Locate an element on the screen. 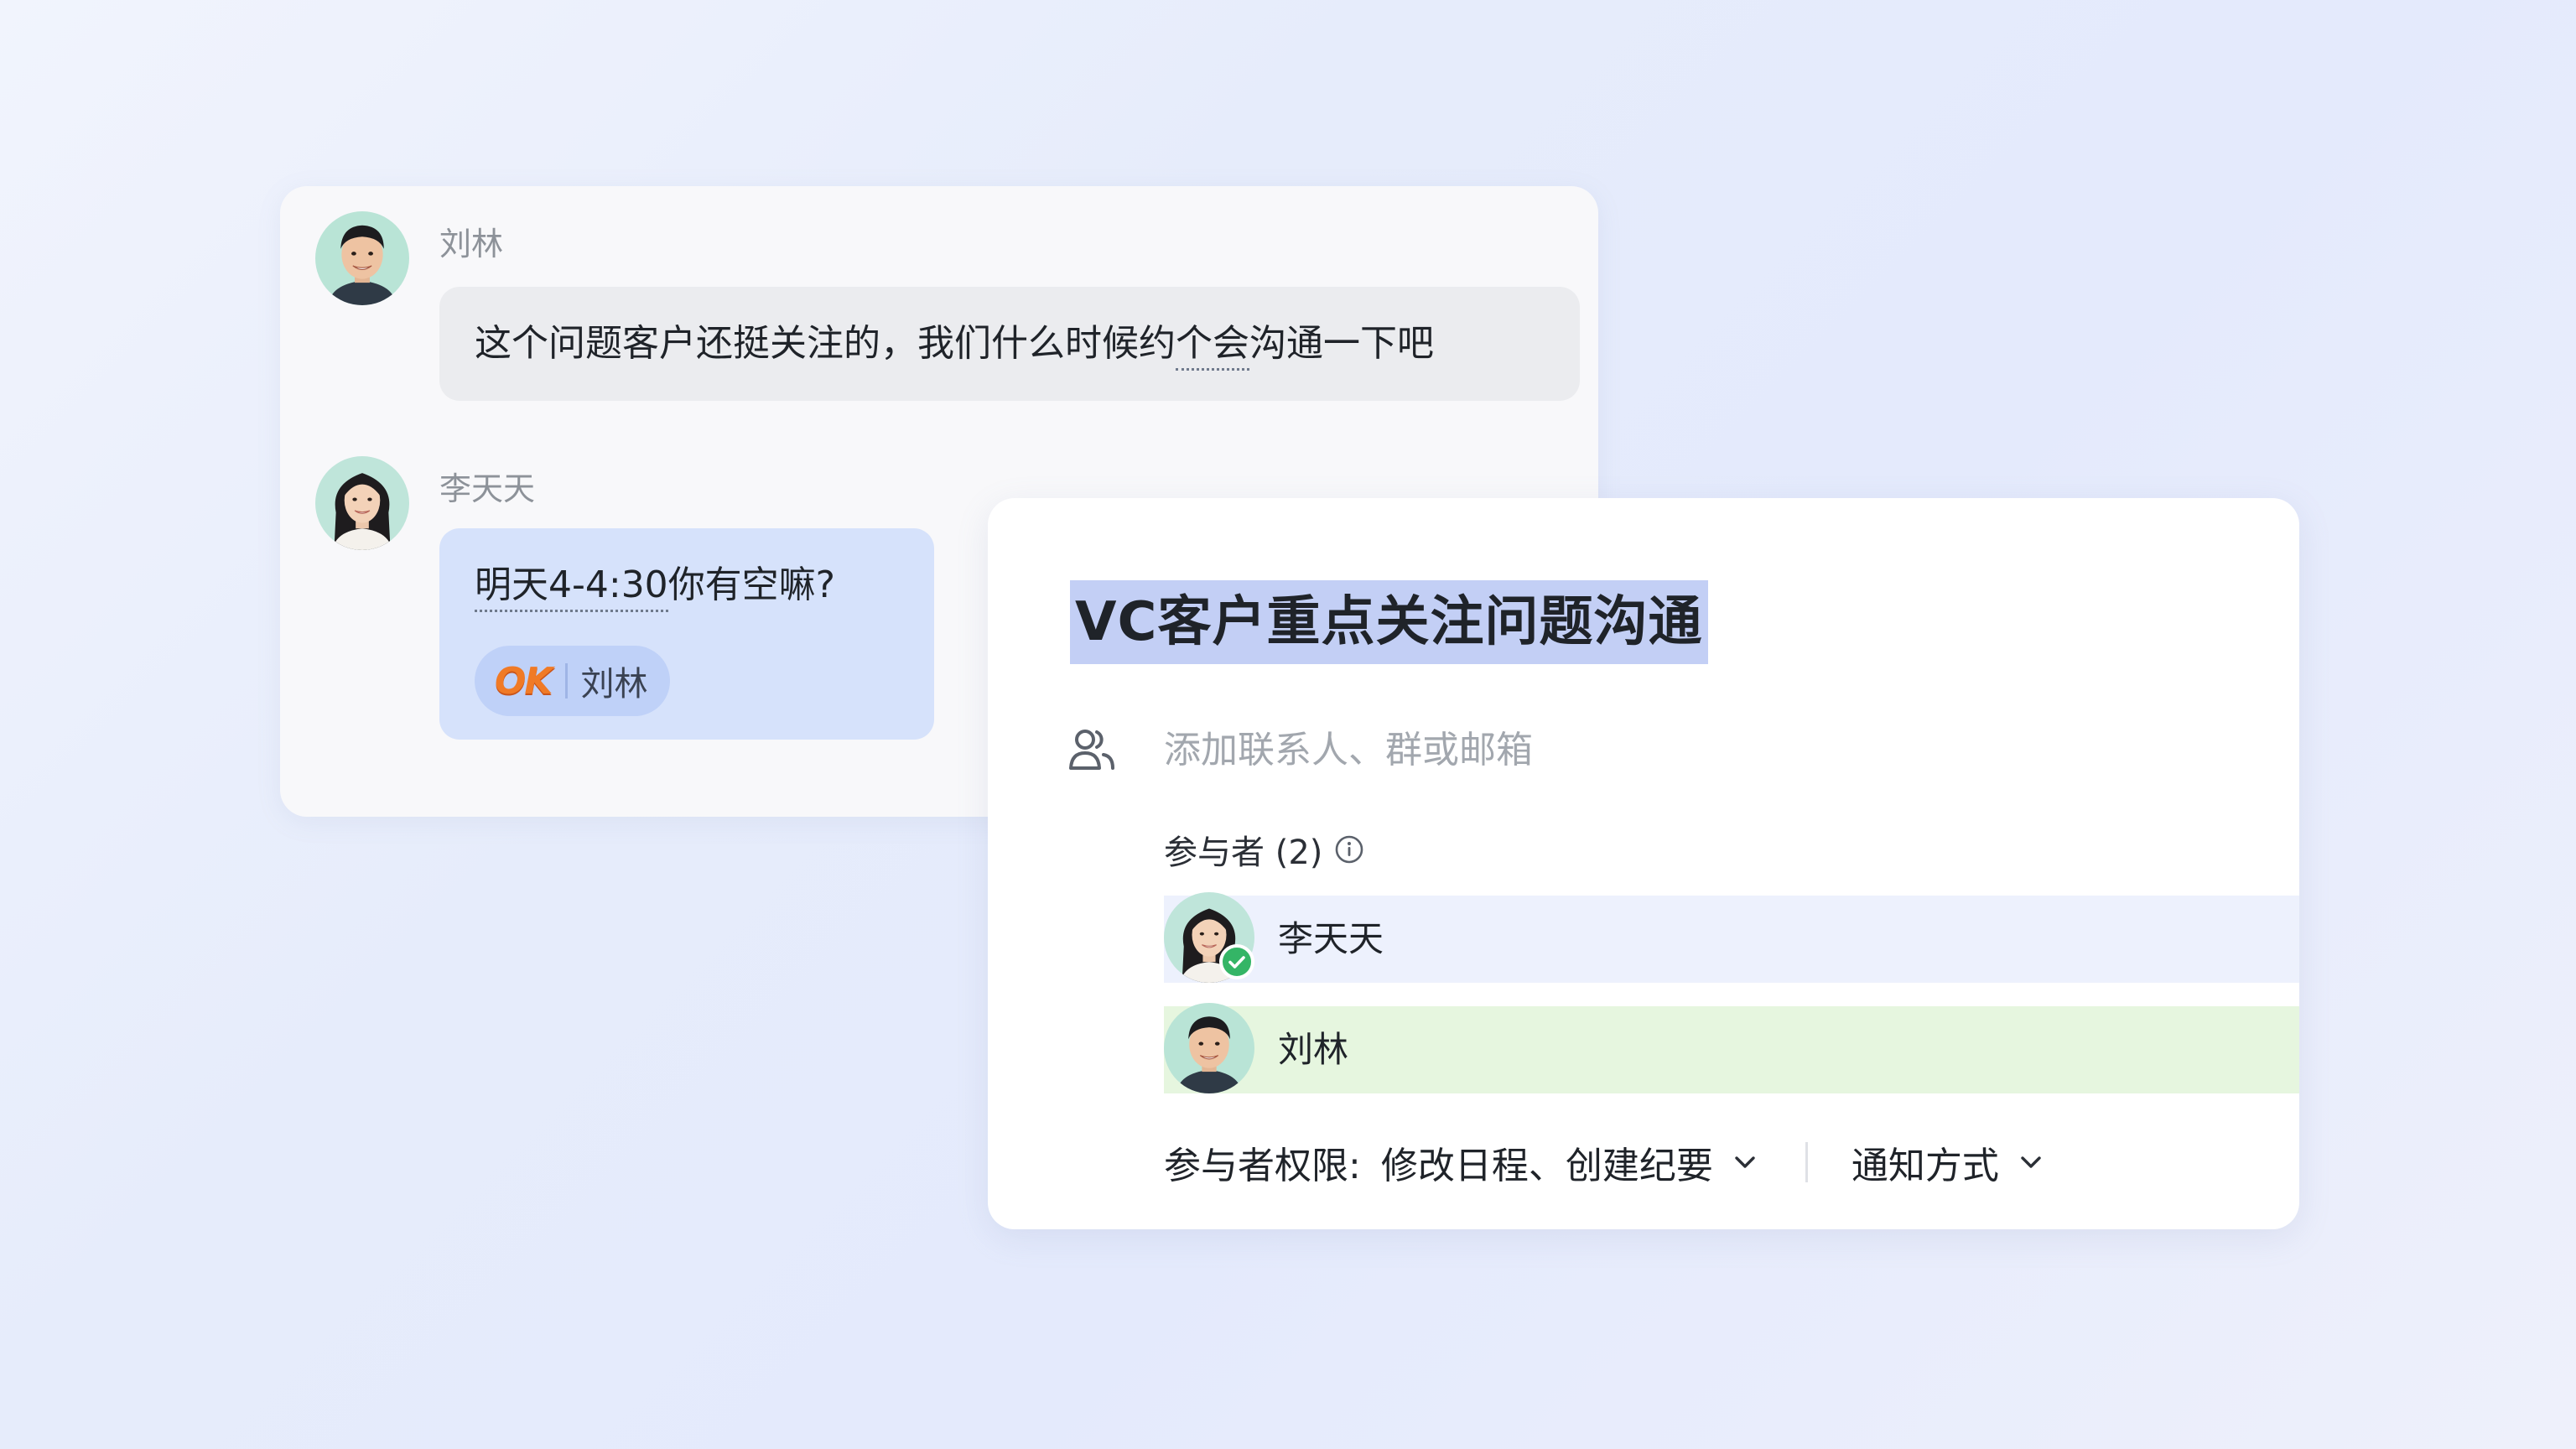 This screenshot has width=2576, height=1449. smart-link-text: 明天4-4:30 is located at coordinates (571, 588).